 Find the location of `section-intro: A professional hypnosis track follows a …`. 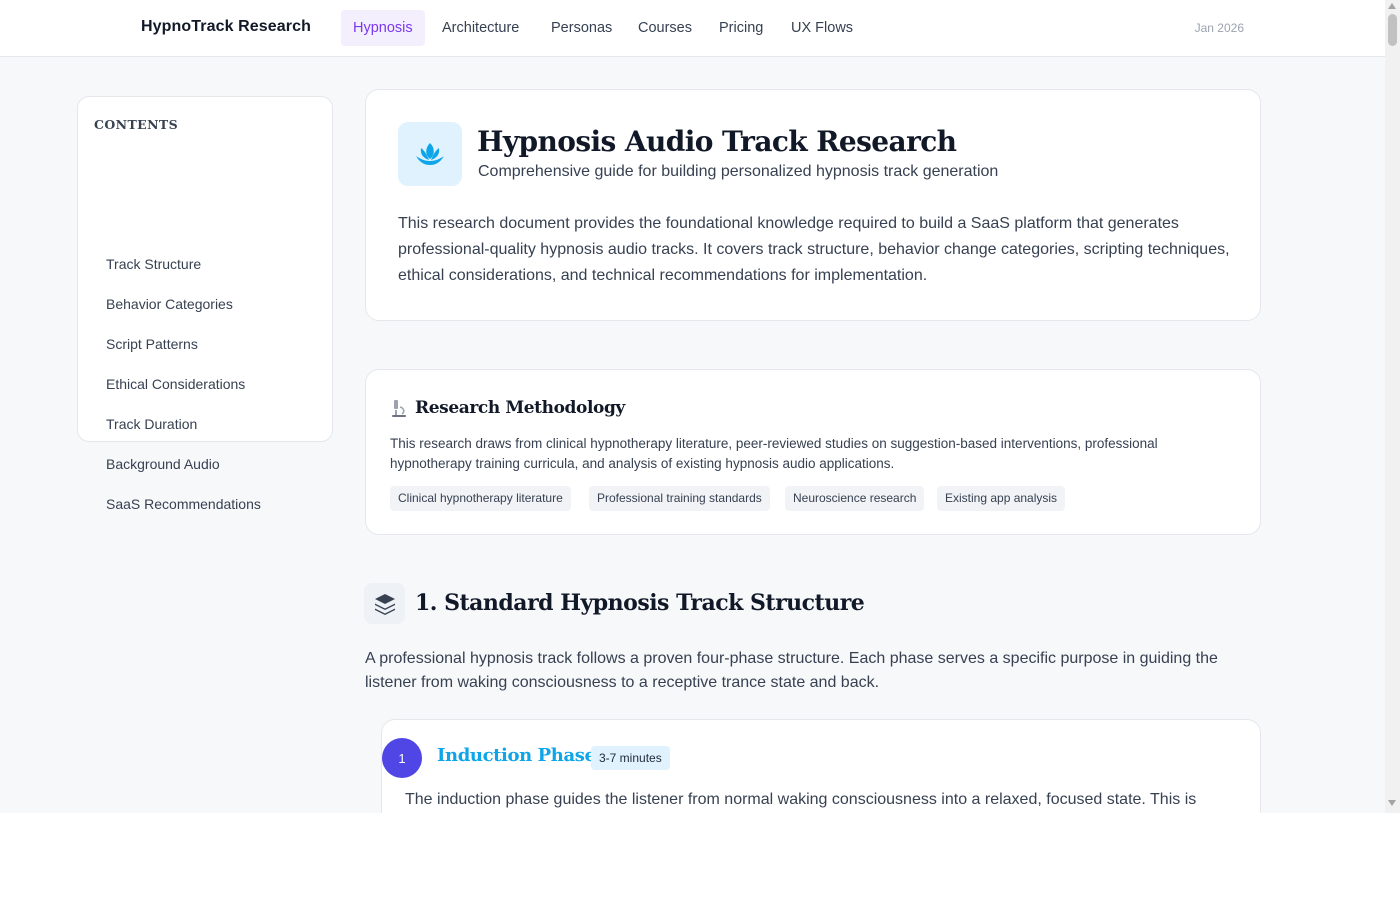

section-intro: A professional hypnosis track follows a … is located at coordinates (791, 670).